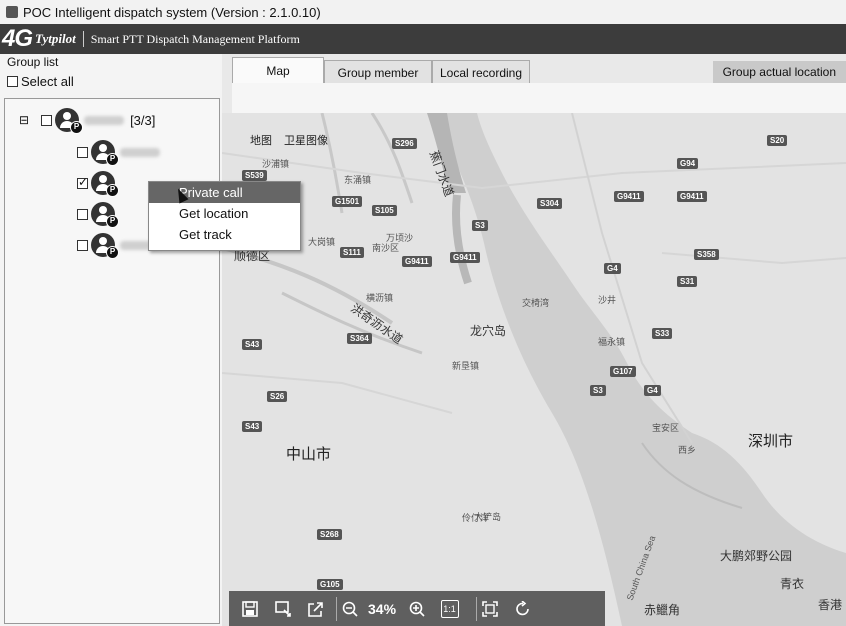  I want to click on tab-local-recording: Local recording, so click(481, 72).